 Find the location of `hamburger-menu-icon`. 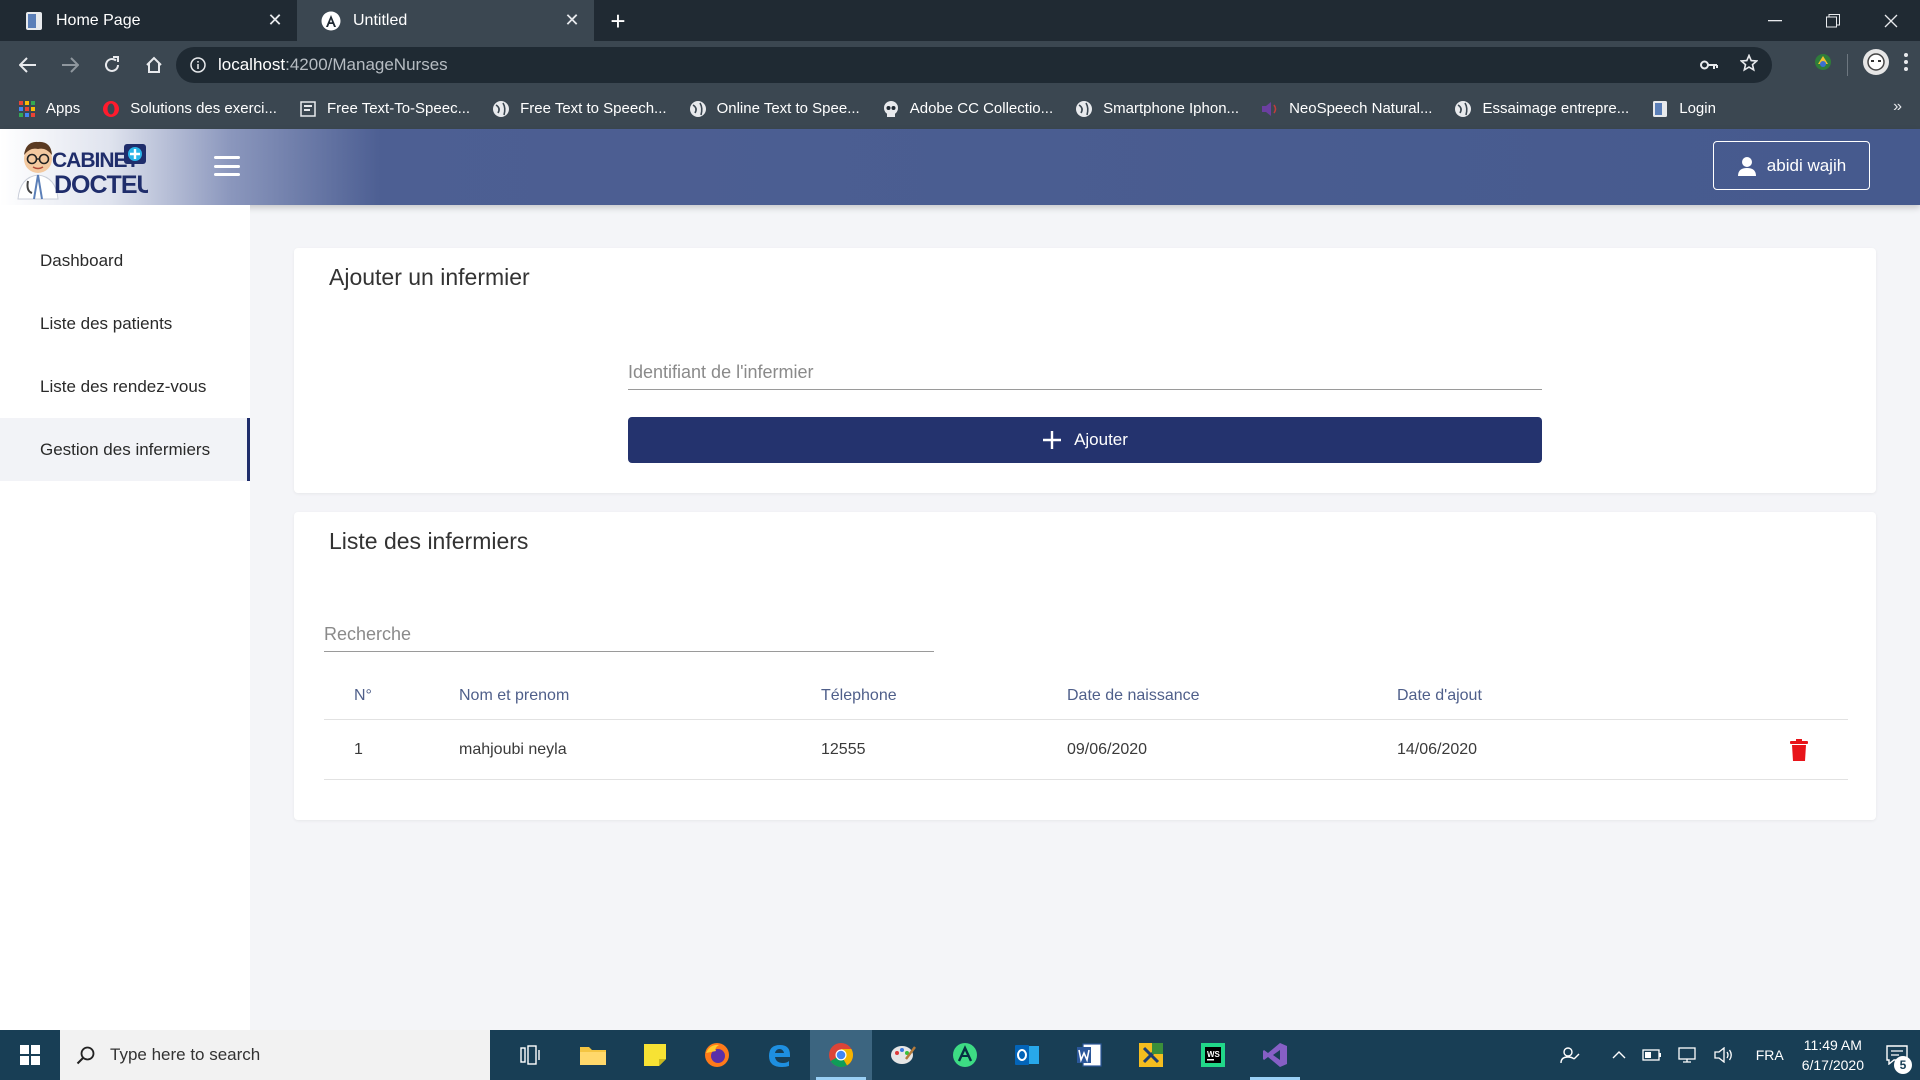

hamburger-menu-icon is located at coordinates (227, 166).